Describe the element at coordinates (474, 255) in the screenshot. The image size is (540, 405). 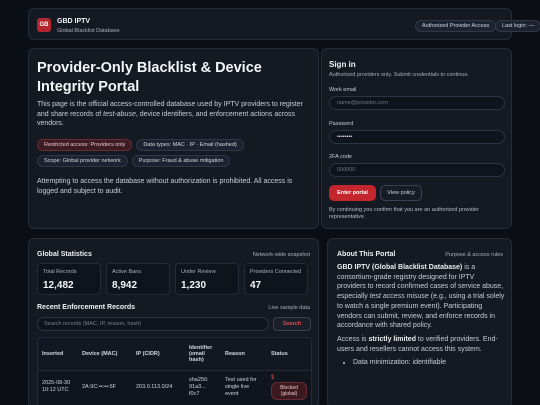
I see `about-note: Purpose & access rules` at that location.